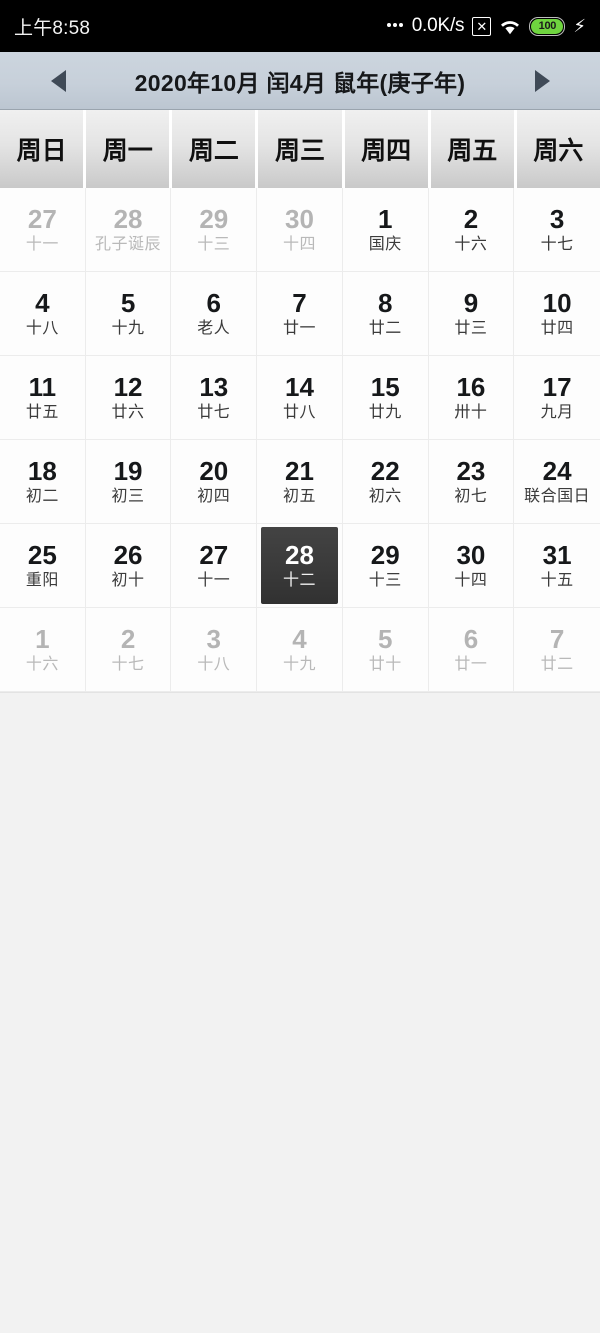 The image size is (600, 1333). I want to click on day-cell-content: 10 廿四, so click(557, 313).